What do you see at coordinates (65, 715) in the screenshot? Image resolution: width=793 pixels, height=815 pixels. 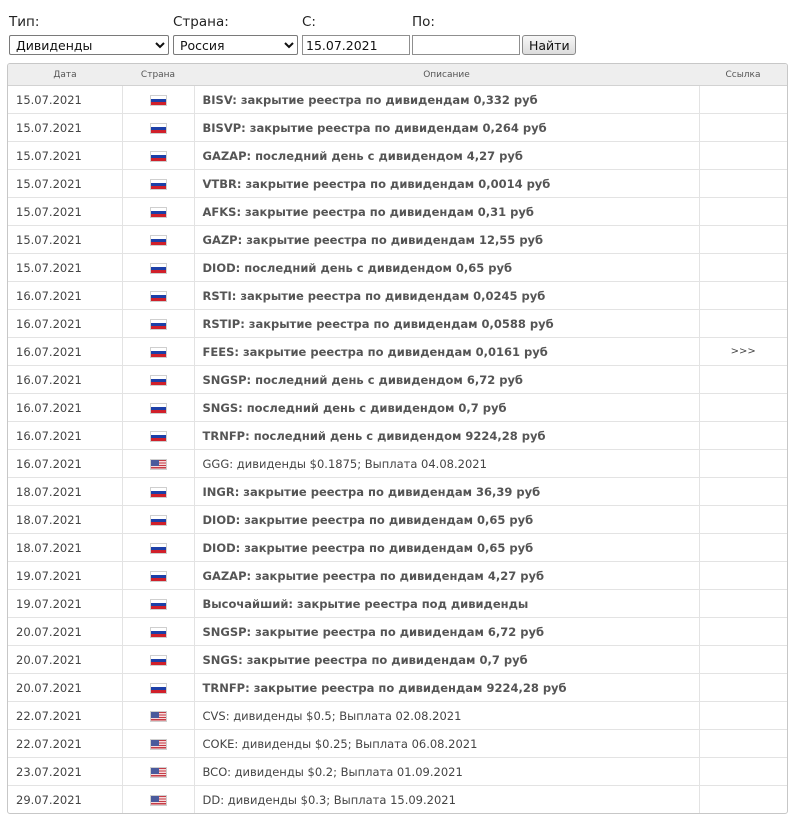 I see `row-date: 22.07.2021` at bounding box center [65, 715].